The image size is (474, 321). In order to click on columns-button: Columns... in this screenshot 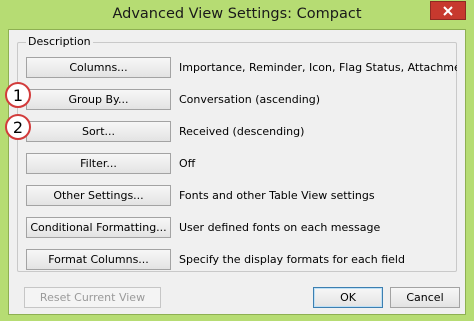, I will do `click(98, 67)`.